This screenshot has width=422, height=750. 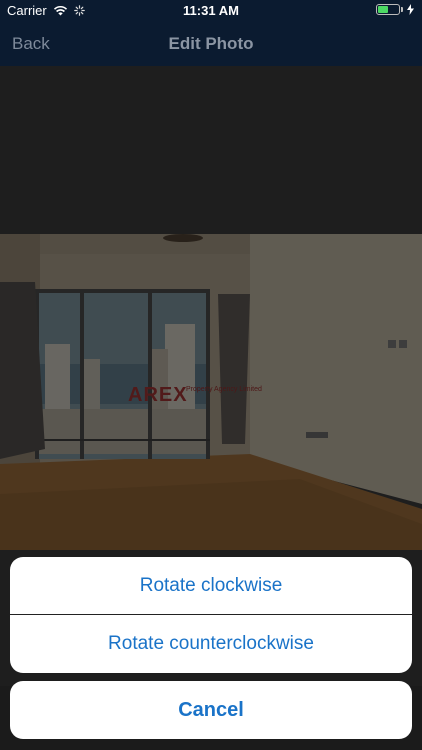 I want to click on rotate-counterclockwise-button: Rotate counterclockwise, so click(x=211, y=643).